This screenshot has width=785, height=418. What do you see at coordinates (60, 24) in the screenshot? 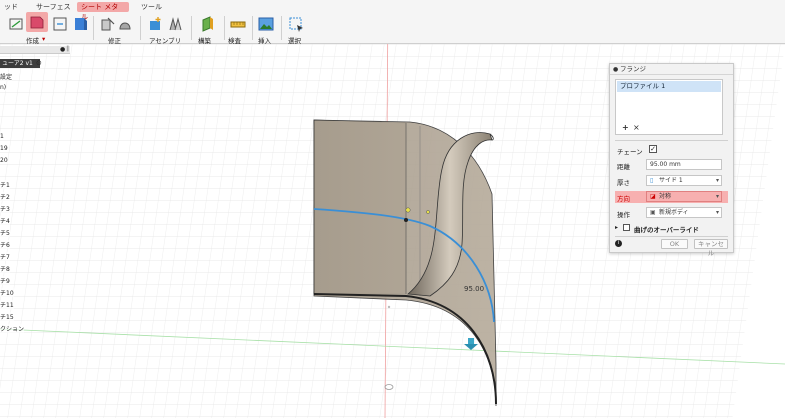
I see `convert-icon` at bounding box center [60, 24].